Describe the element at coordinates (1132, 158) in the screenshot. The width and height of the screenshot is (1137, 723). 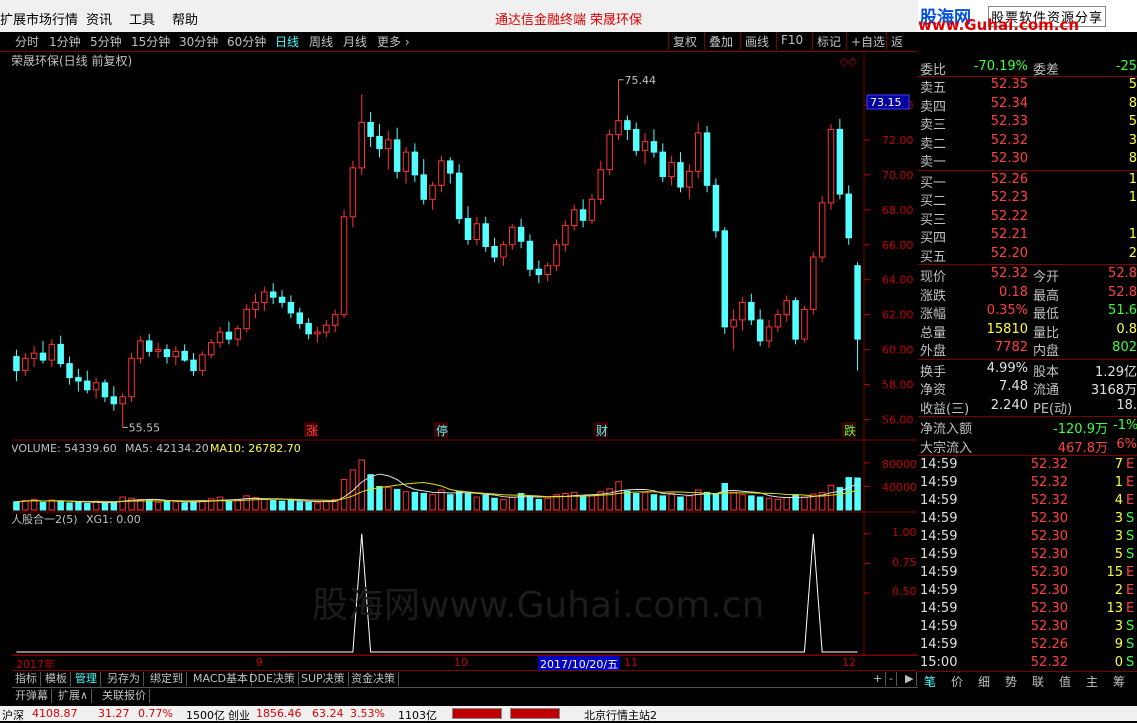
I see `ask-volume: 8` at that location.